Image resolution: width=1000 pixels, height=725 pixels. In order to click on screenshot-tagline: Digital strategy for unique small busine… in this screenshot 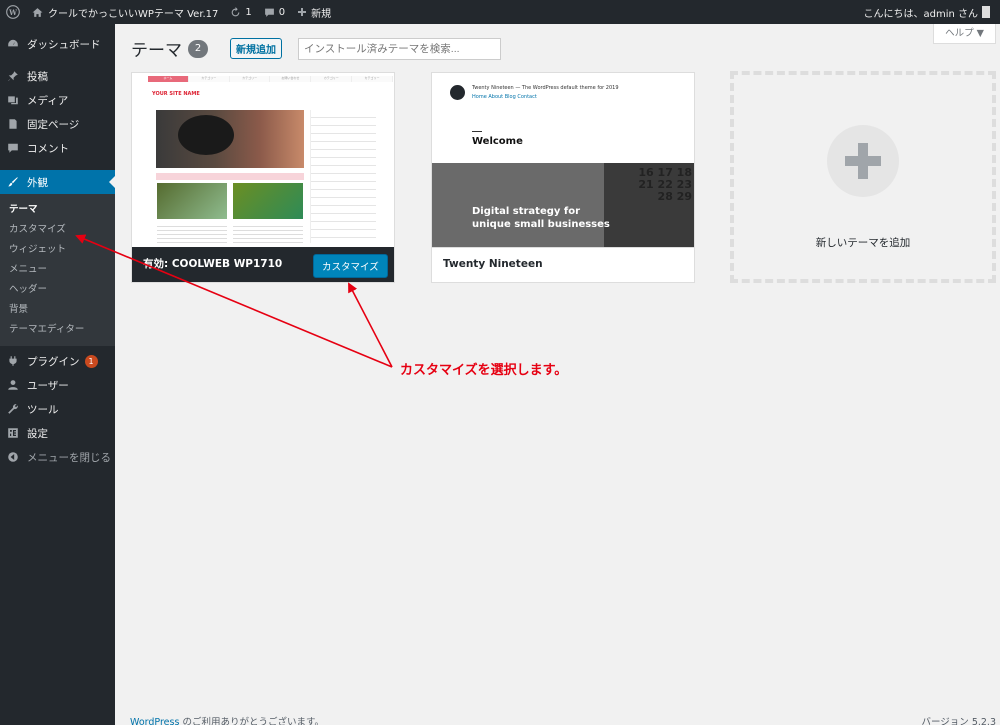, I will do `click(541, 218)`.